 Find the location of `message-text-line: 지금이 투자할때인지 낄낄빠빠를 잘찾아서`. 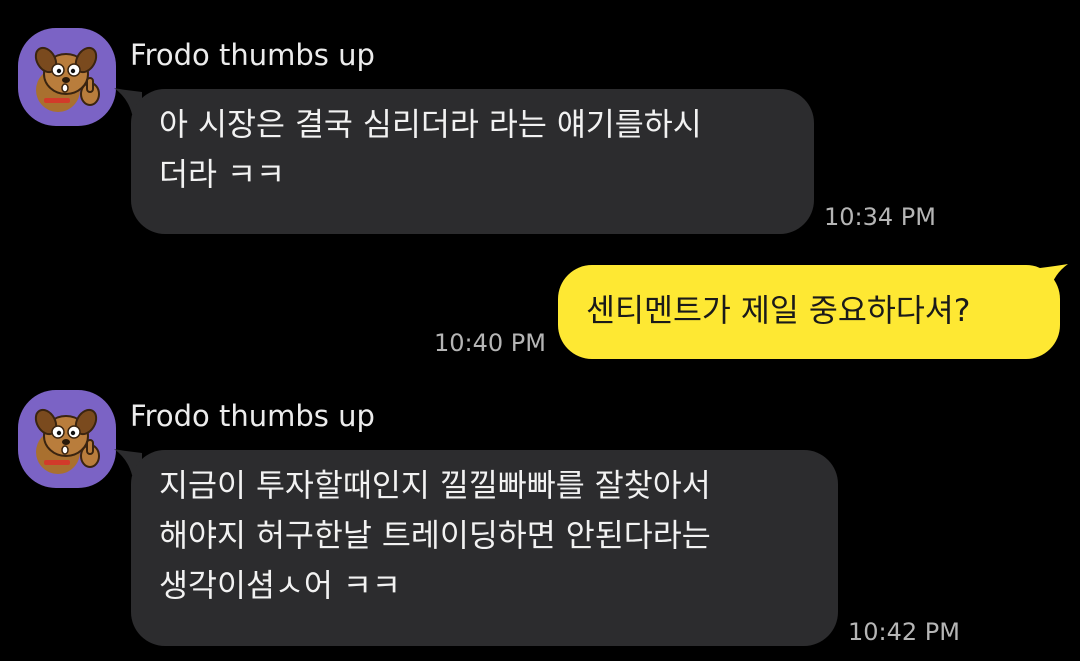

message-text-line: 지금이 투자할때인지 낄낄빠빠를 잘찾아서 is located at coordinates (435, 486).